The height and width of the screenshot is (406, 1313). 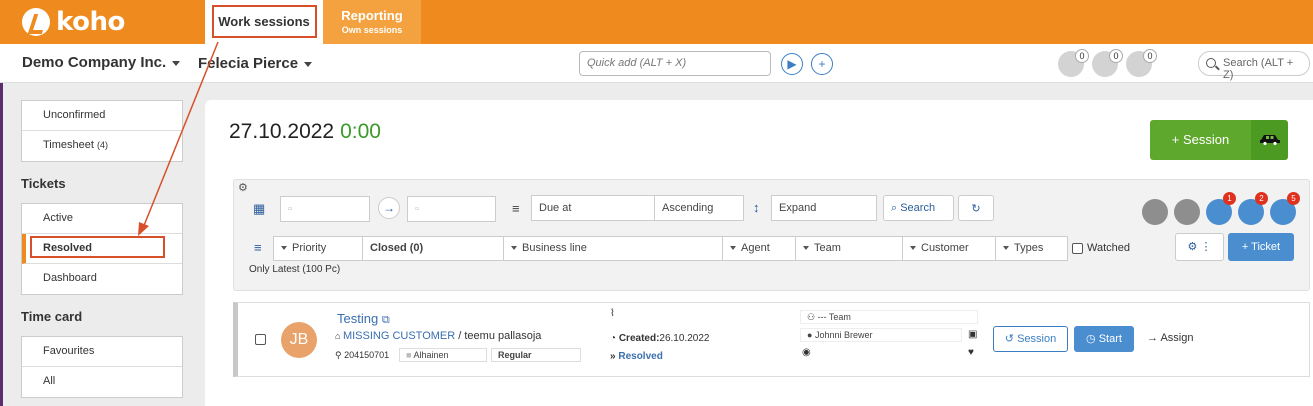 I want to click on annotation-arrow, so click(x=178, y=138).